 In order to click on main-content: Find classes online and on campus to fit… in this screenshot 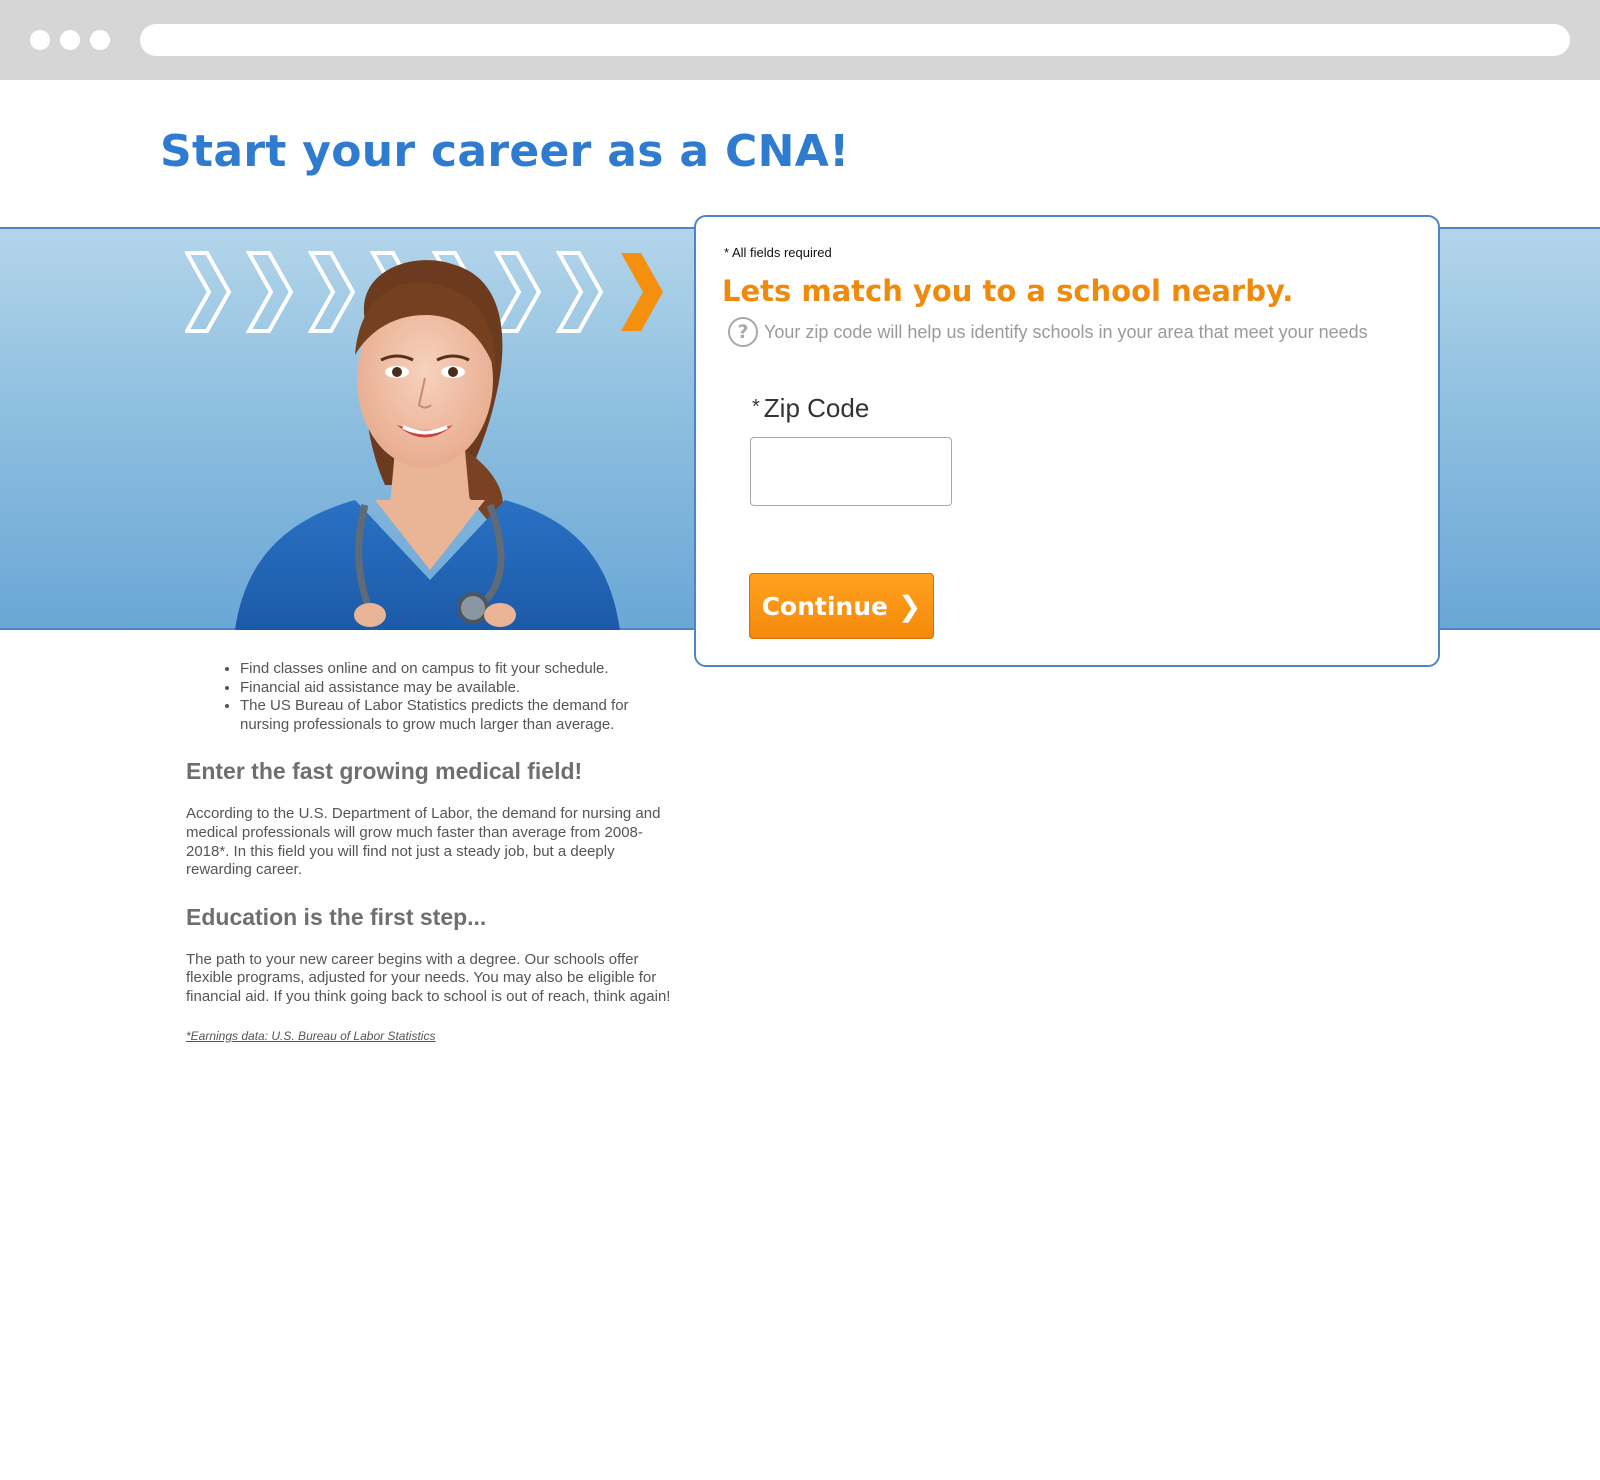, I will do `click(431, 852)`.